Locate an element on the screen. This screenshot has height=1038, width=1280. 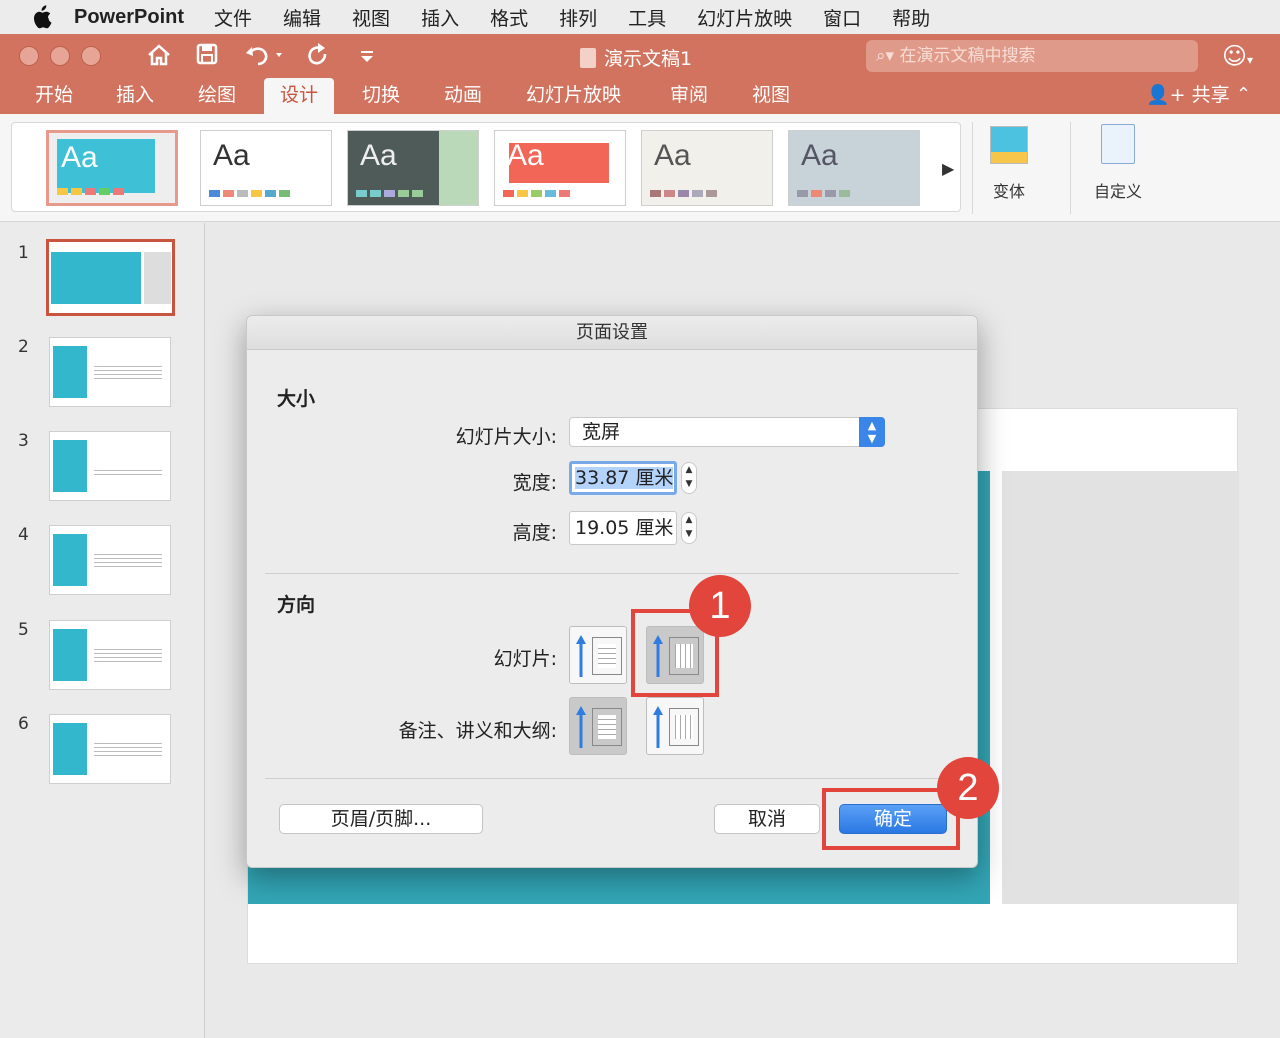
menu-view: 视图 is located at coordinates (371, 17).